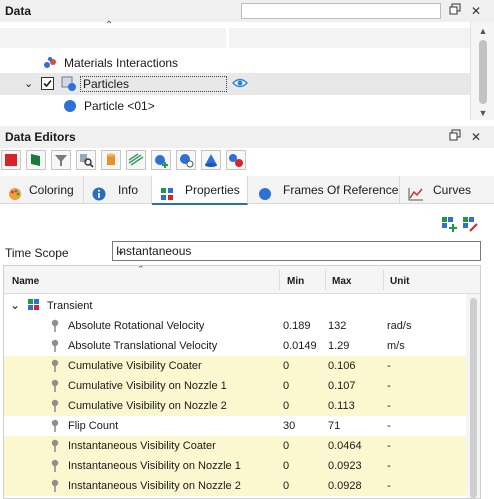 The height and width of the screenshot is (499, 494). Describe the element at coordinates (345, 446) in the screenshot. I see `property-max: 0.0464` at that location.